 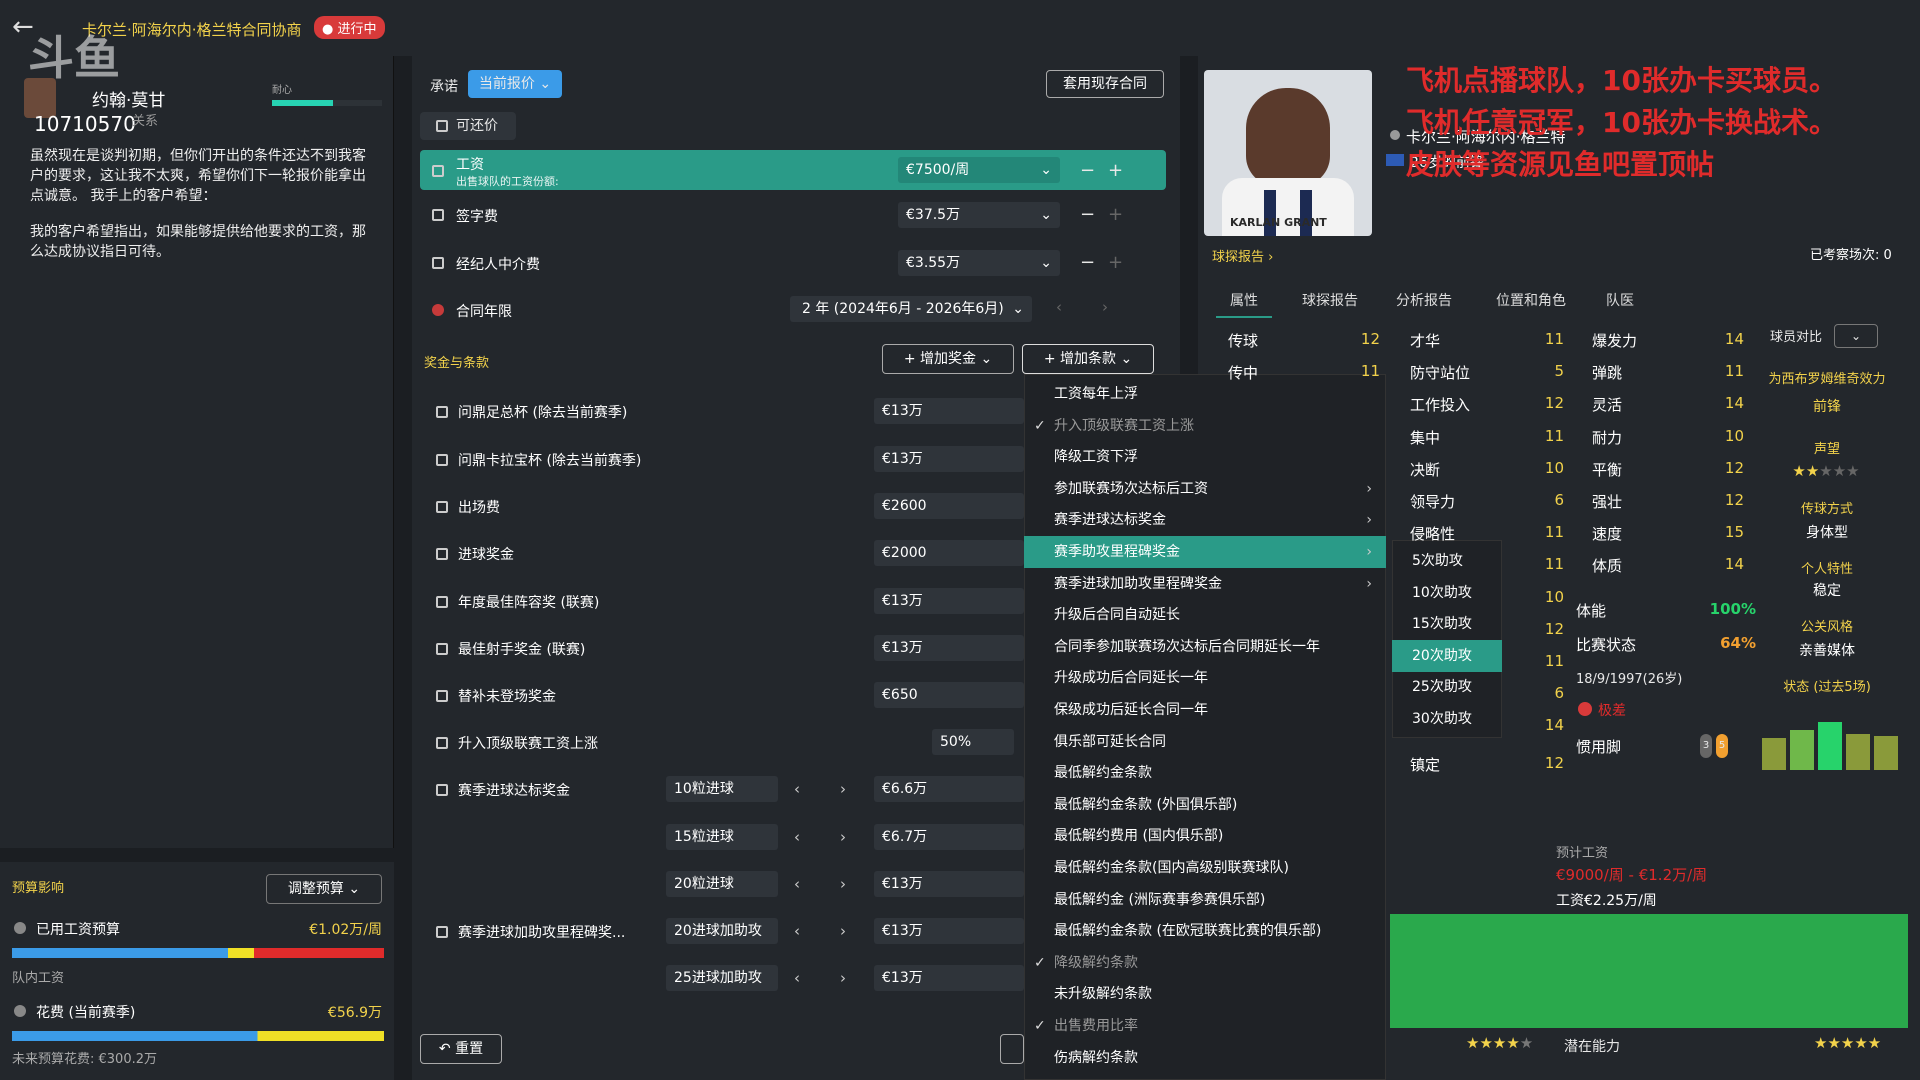 I want to click on bonus-value-select: €6.7万, so click(x=949, y=837).